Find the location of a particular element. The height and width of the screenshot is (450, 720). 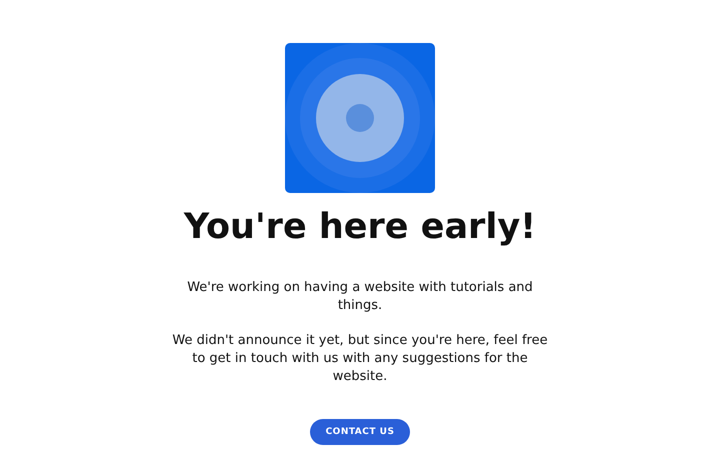

body-paragraph: We're working on having a website with tutorials and things. is located at coordinates (360, 297).